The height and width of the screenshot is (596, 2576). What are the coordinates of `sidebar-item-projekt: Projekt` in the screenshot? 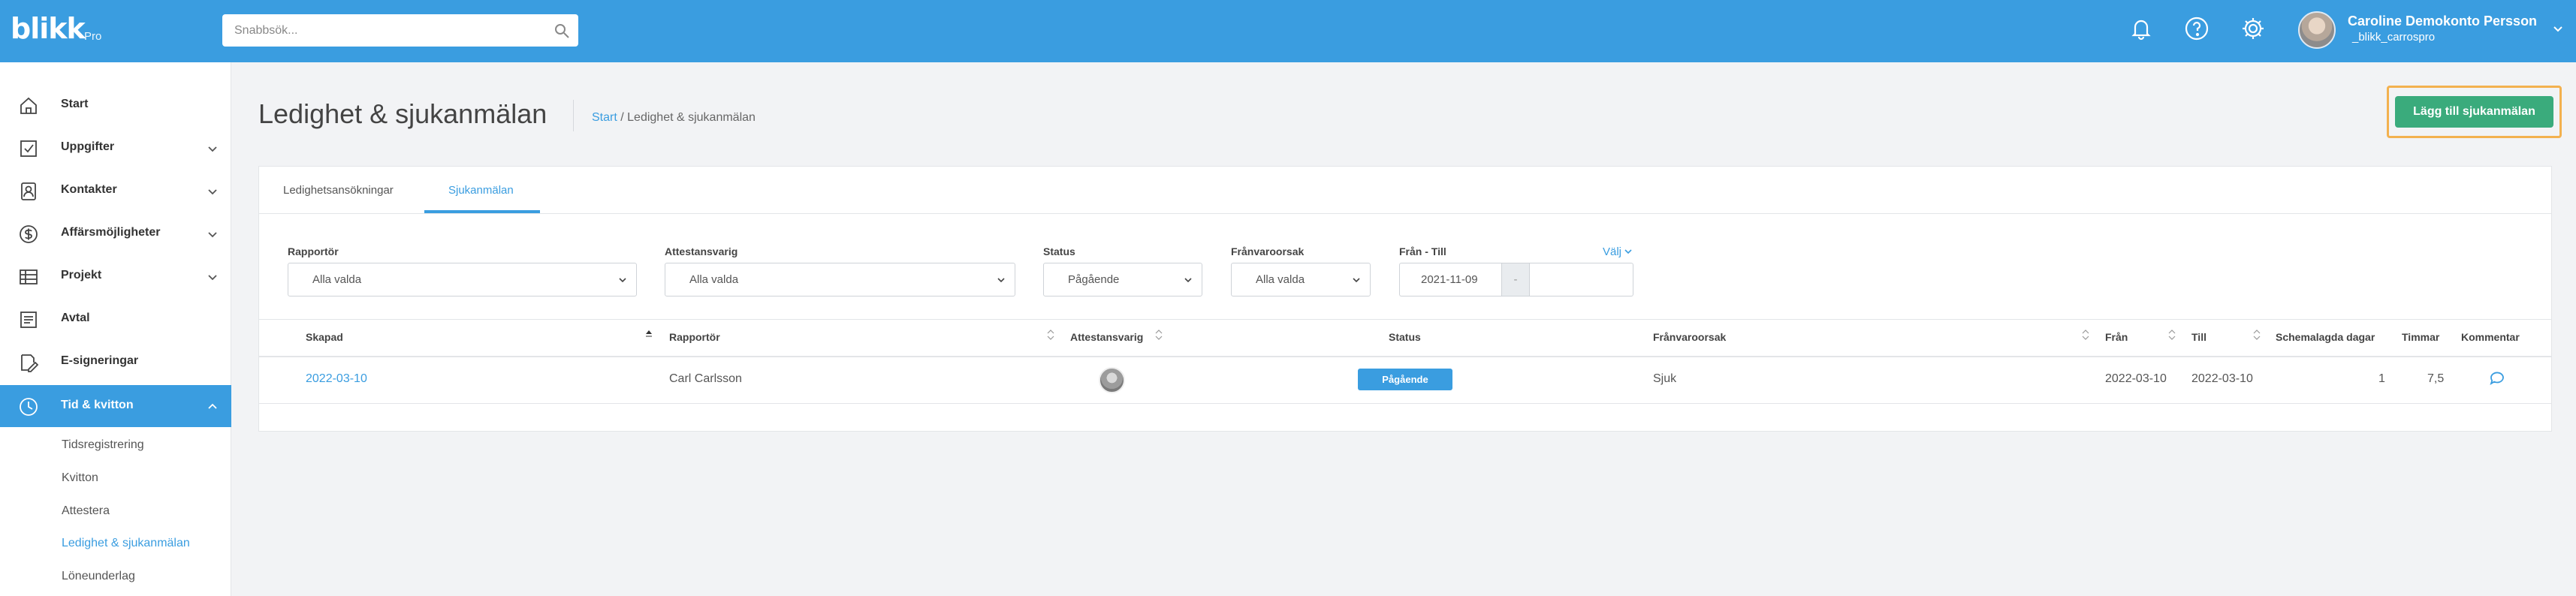 It's located at (115, 276).